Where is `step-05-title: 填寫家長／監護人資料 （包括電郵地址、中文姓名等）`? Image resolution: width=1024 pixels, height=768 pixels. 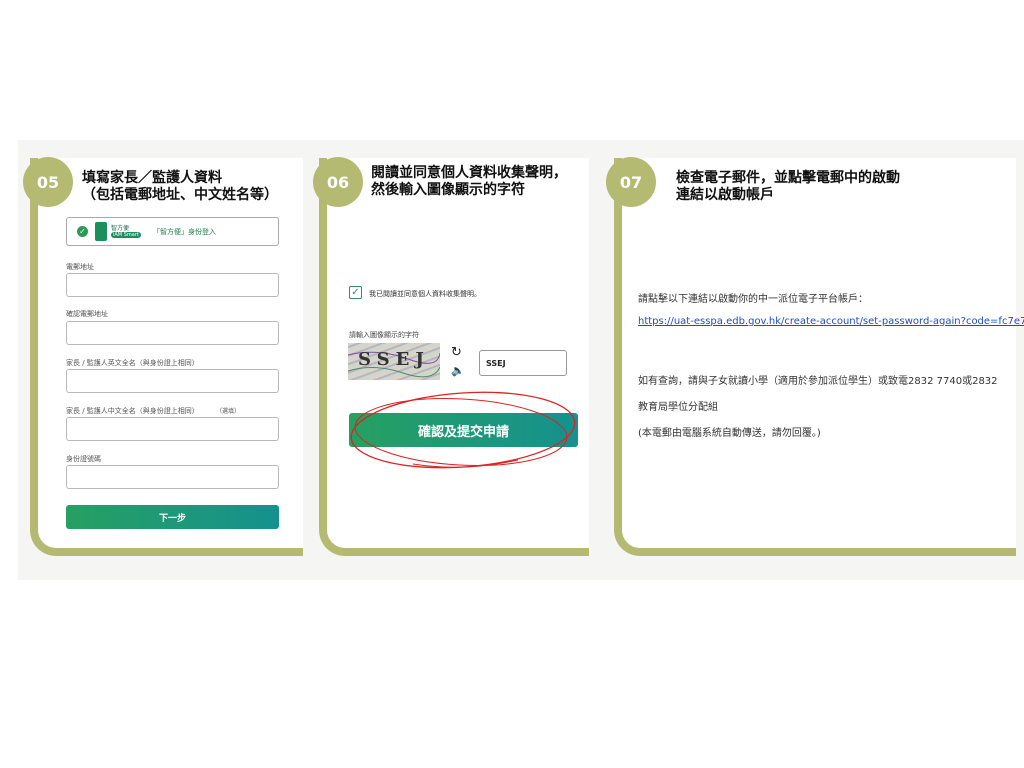
step-05-title: 填寫家長／監護人資料 （包括電郵地址、中文姓名等） is located at coordinates (180, 187).